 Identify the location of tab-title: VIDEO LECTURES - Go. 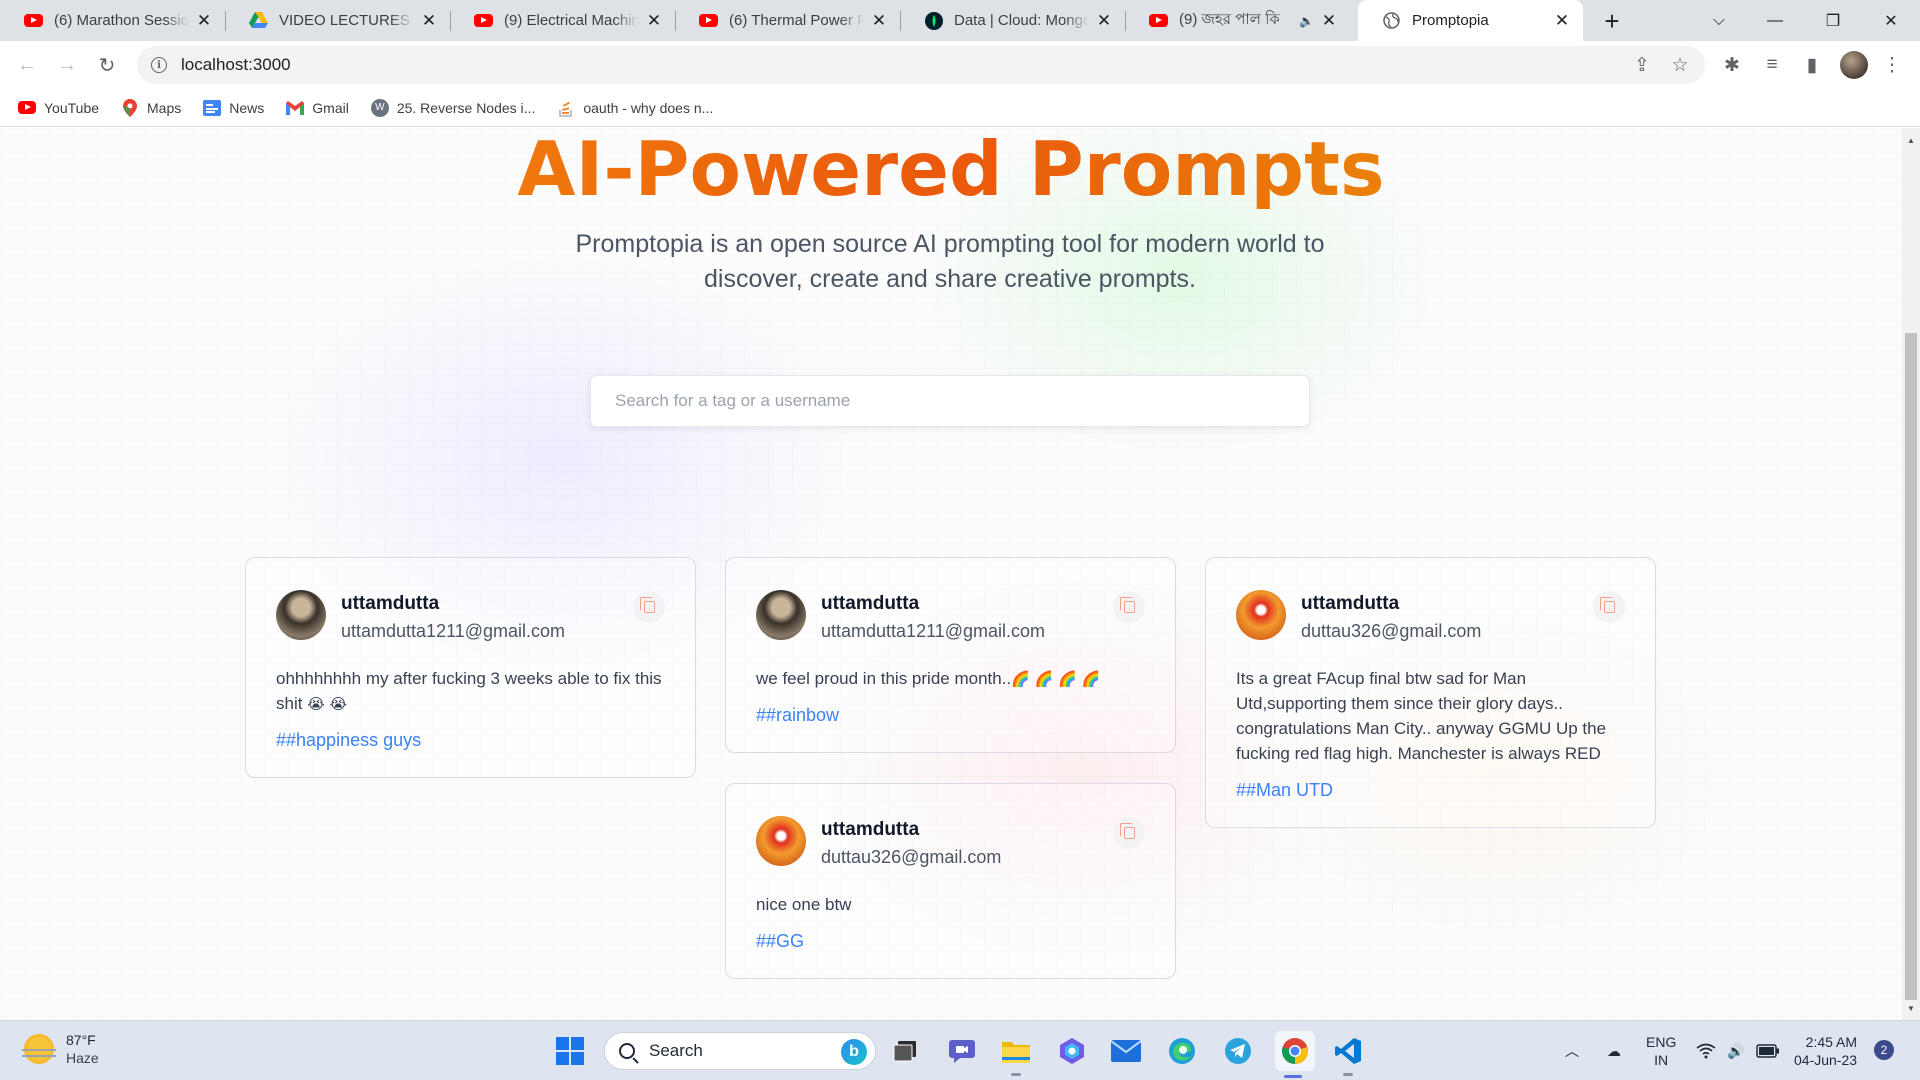
(346, 20).